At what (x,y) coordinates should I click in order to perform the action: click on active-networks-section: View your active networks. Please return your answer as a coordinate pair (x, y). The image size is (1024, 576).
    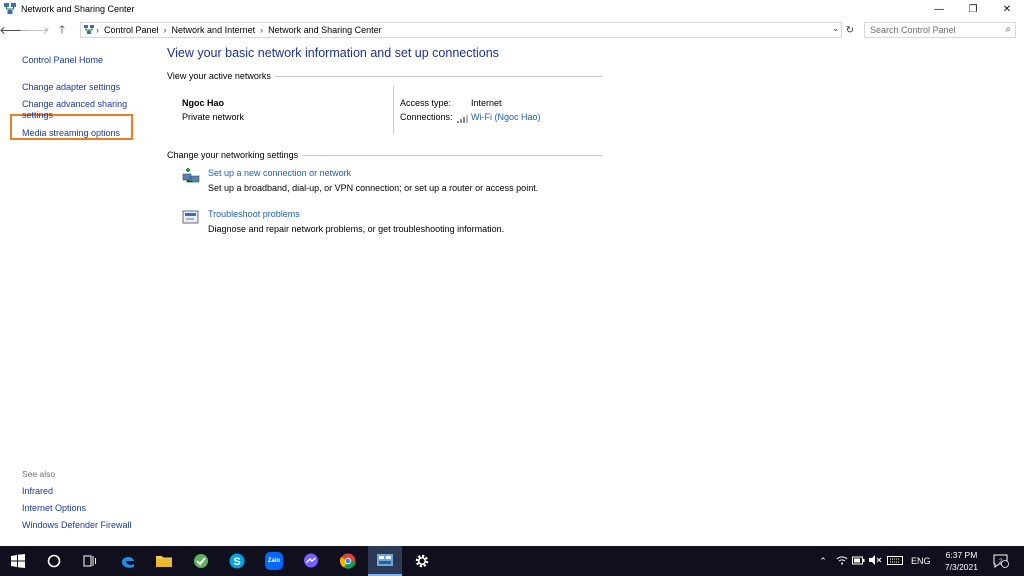
    Looking at the image, I should click on (384, 76).